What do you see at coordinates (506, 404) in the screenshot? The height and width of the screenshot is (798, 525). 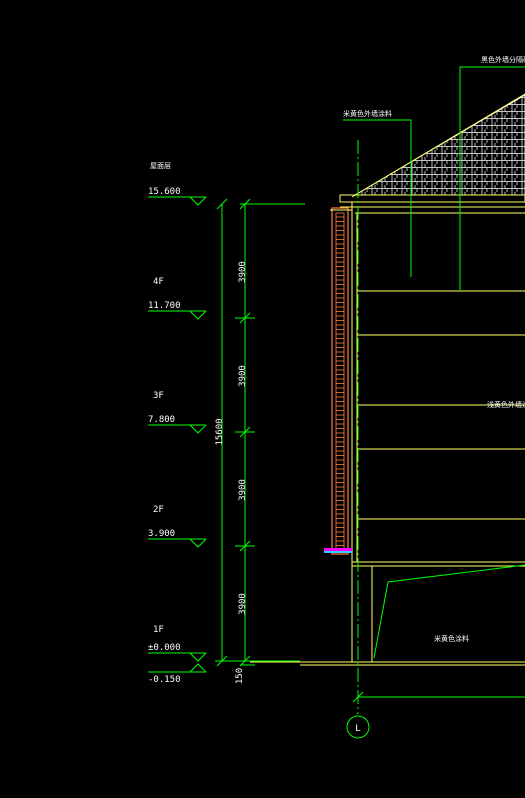 I see `annotation-mid-wall: 浅黄色外墙涂料外墙` at bounding box center [506, 404].